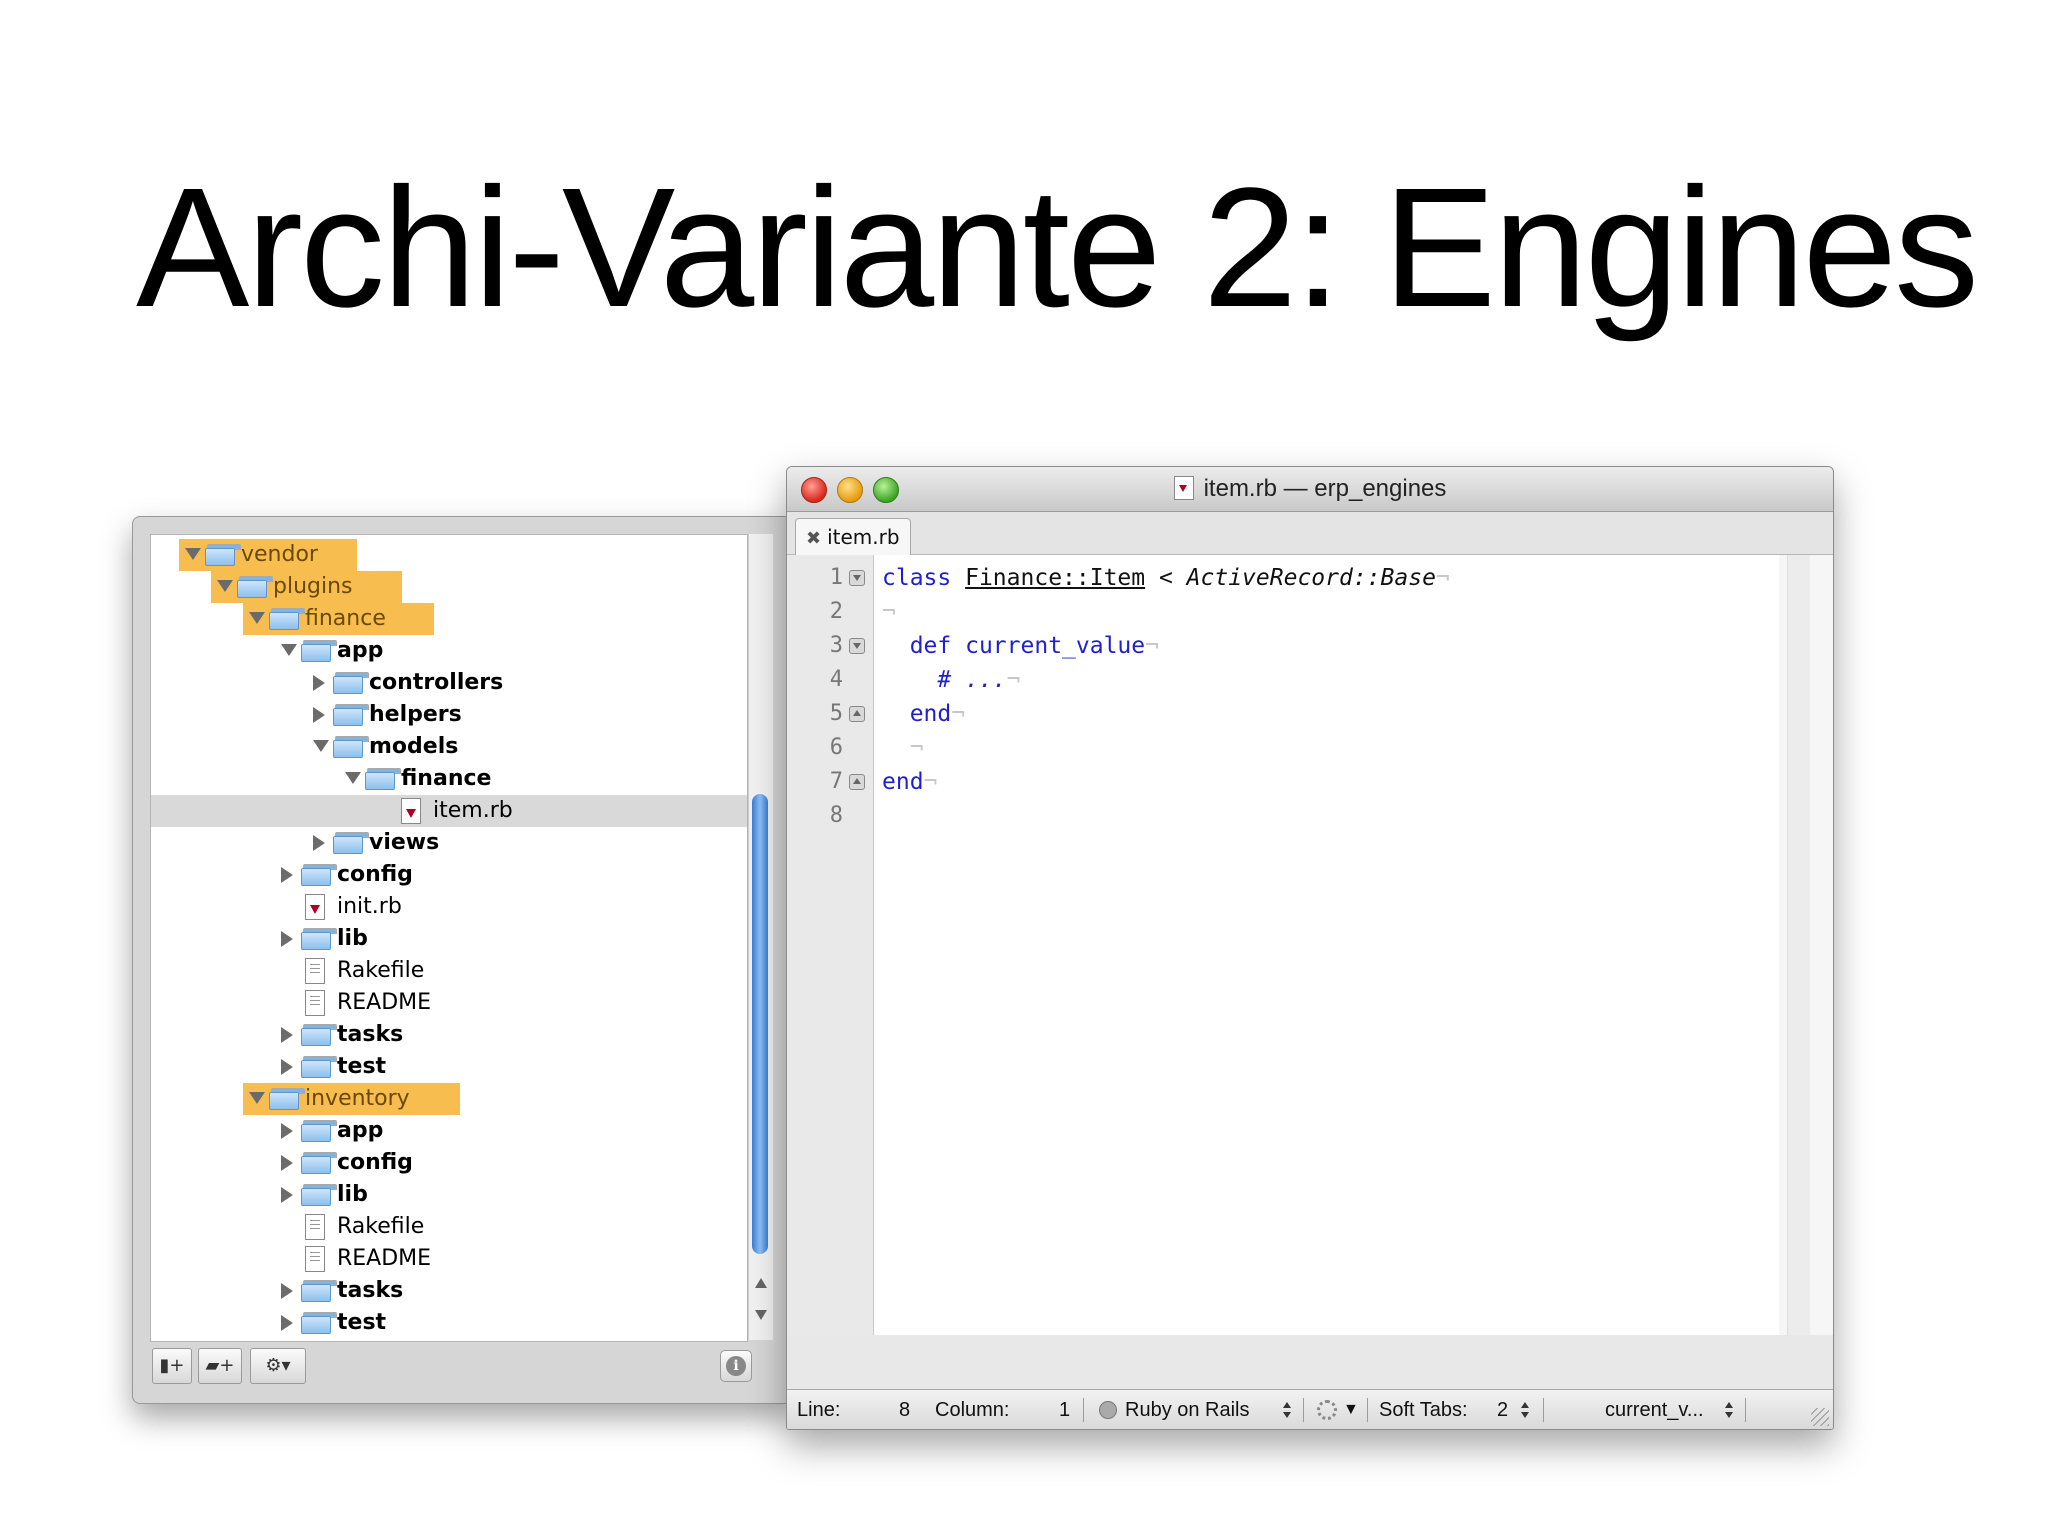  What do you see at coordinates (414, 746) in the screenshot?
I see `tree-row-label: models` at bounding box center [414, 746].